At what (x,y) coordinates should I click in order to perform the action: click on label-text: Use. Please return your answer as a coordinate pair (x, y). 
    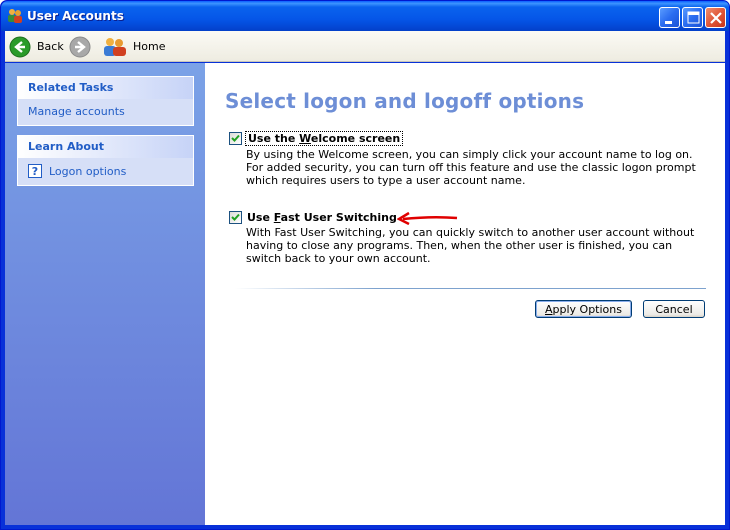
    Looking at the image, I should click on (260, 217).